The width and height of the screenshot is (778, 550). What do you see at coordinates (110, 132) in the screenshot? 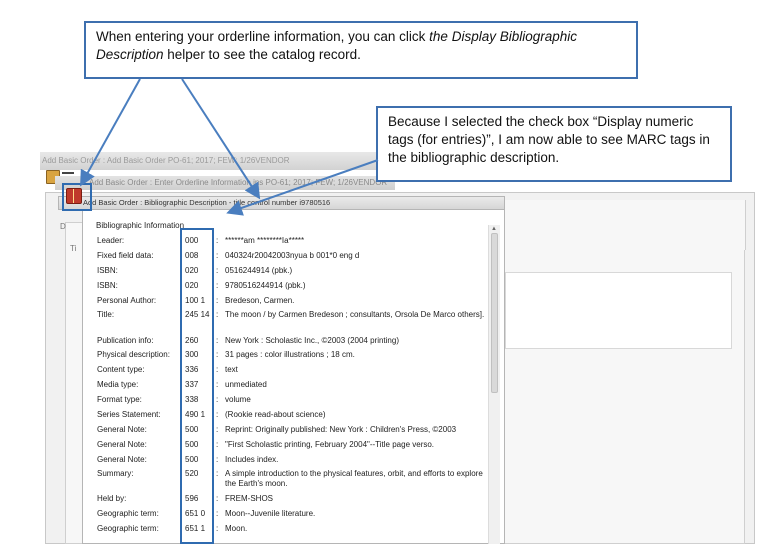
I see `arrow-to-book-icon` at bounding box center [110, 132].